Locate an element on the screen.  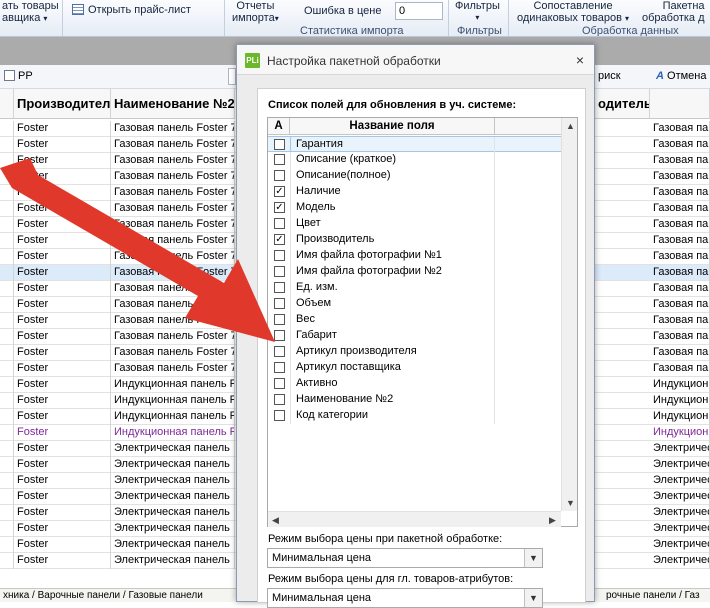
column-header-field-name: Название поля is located at coordinates (392, 126).